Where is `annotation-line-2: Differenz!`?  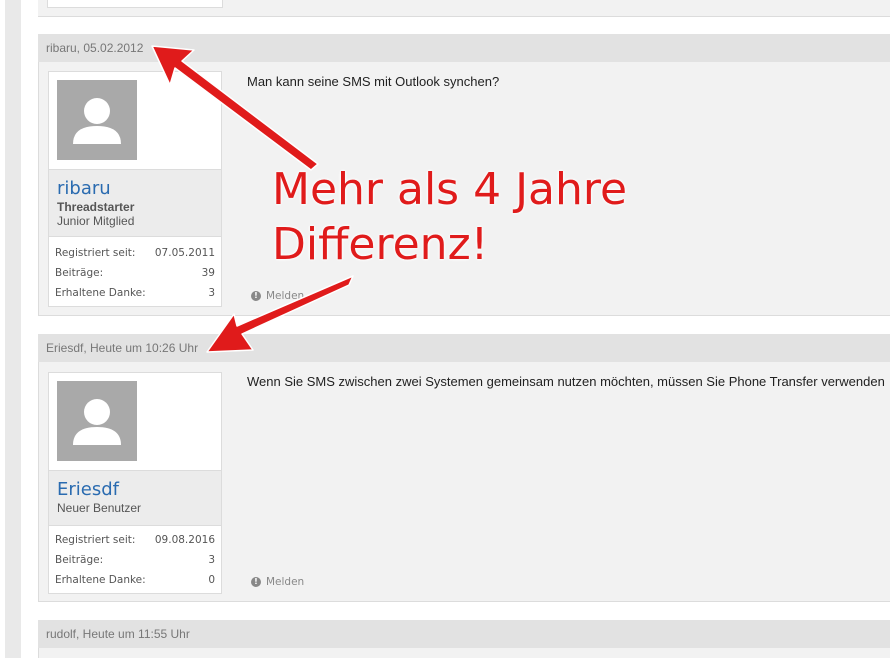
annotation-line-2: Differenz! is located at coordinates (380, 244).